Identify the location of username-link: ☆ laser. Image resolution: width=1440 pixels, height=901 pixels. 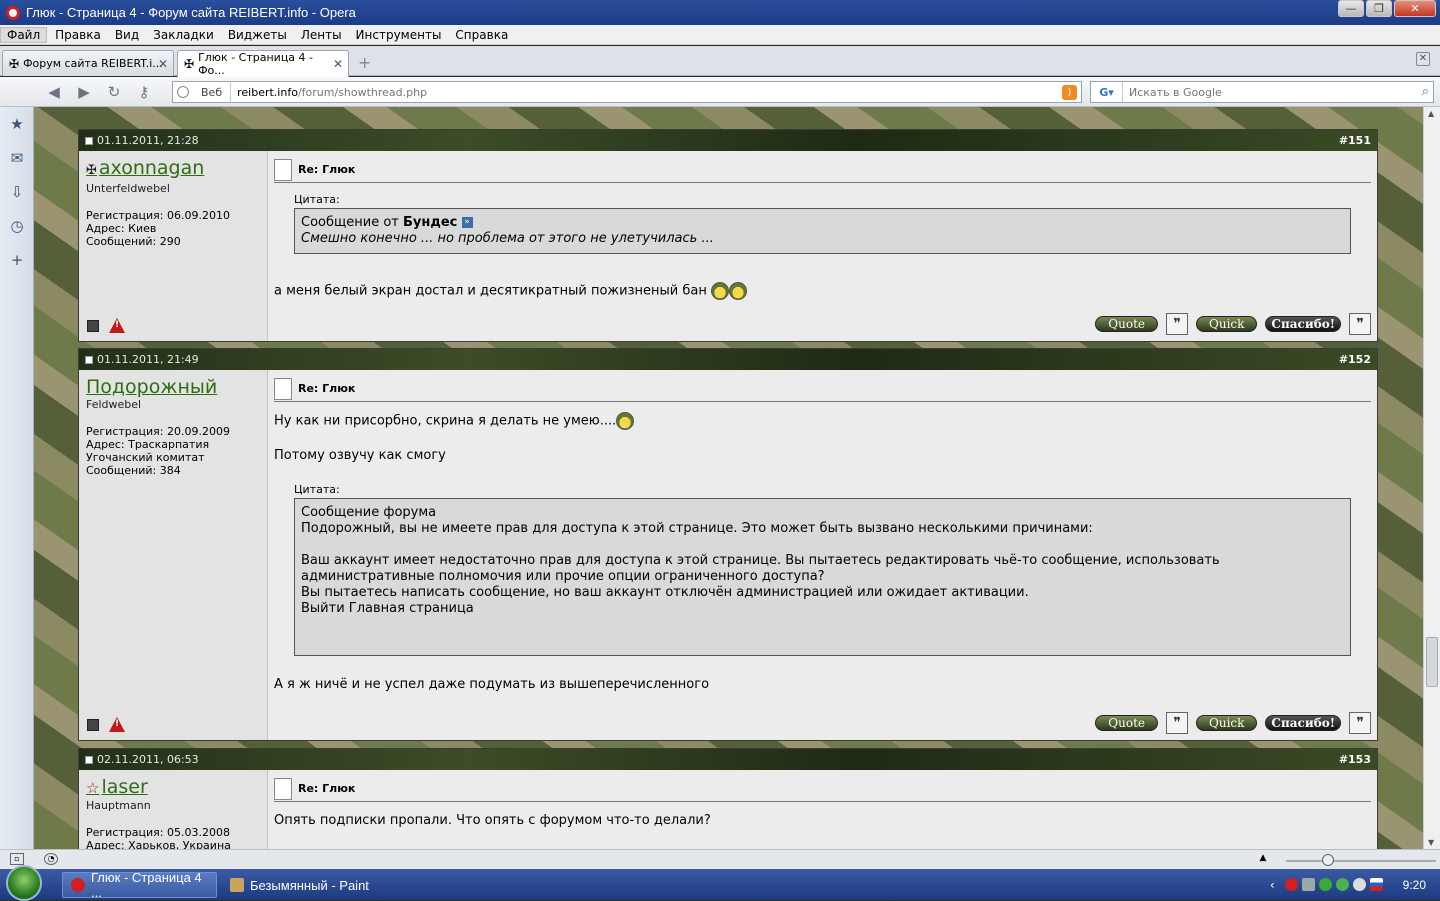
(173, 787).